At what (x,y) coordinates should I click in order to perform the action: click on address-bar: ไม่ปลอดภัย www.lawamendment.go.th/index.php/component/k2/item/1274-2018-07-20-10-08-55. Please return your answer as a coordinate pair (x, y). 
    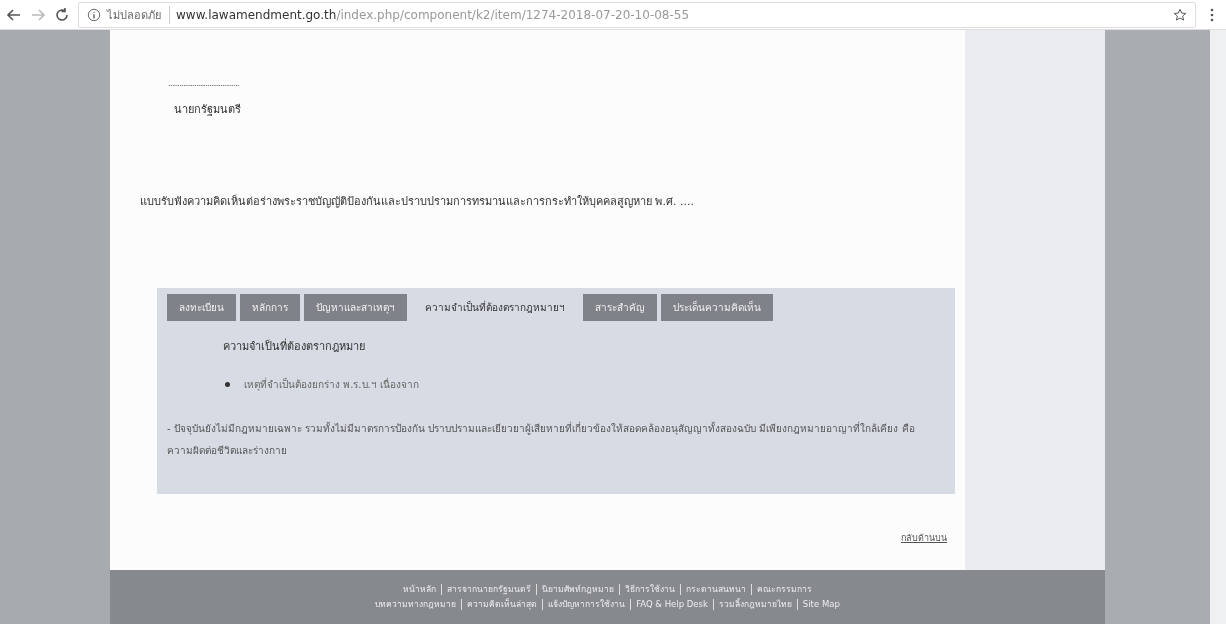
    Looking at the image, I should click on (637, 14).